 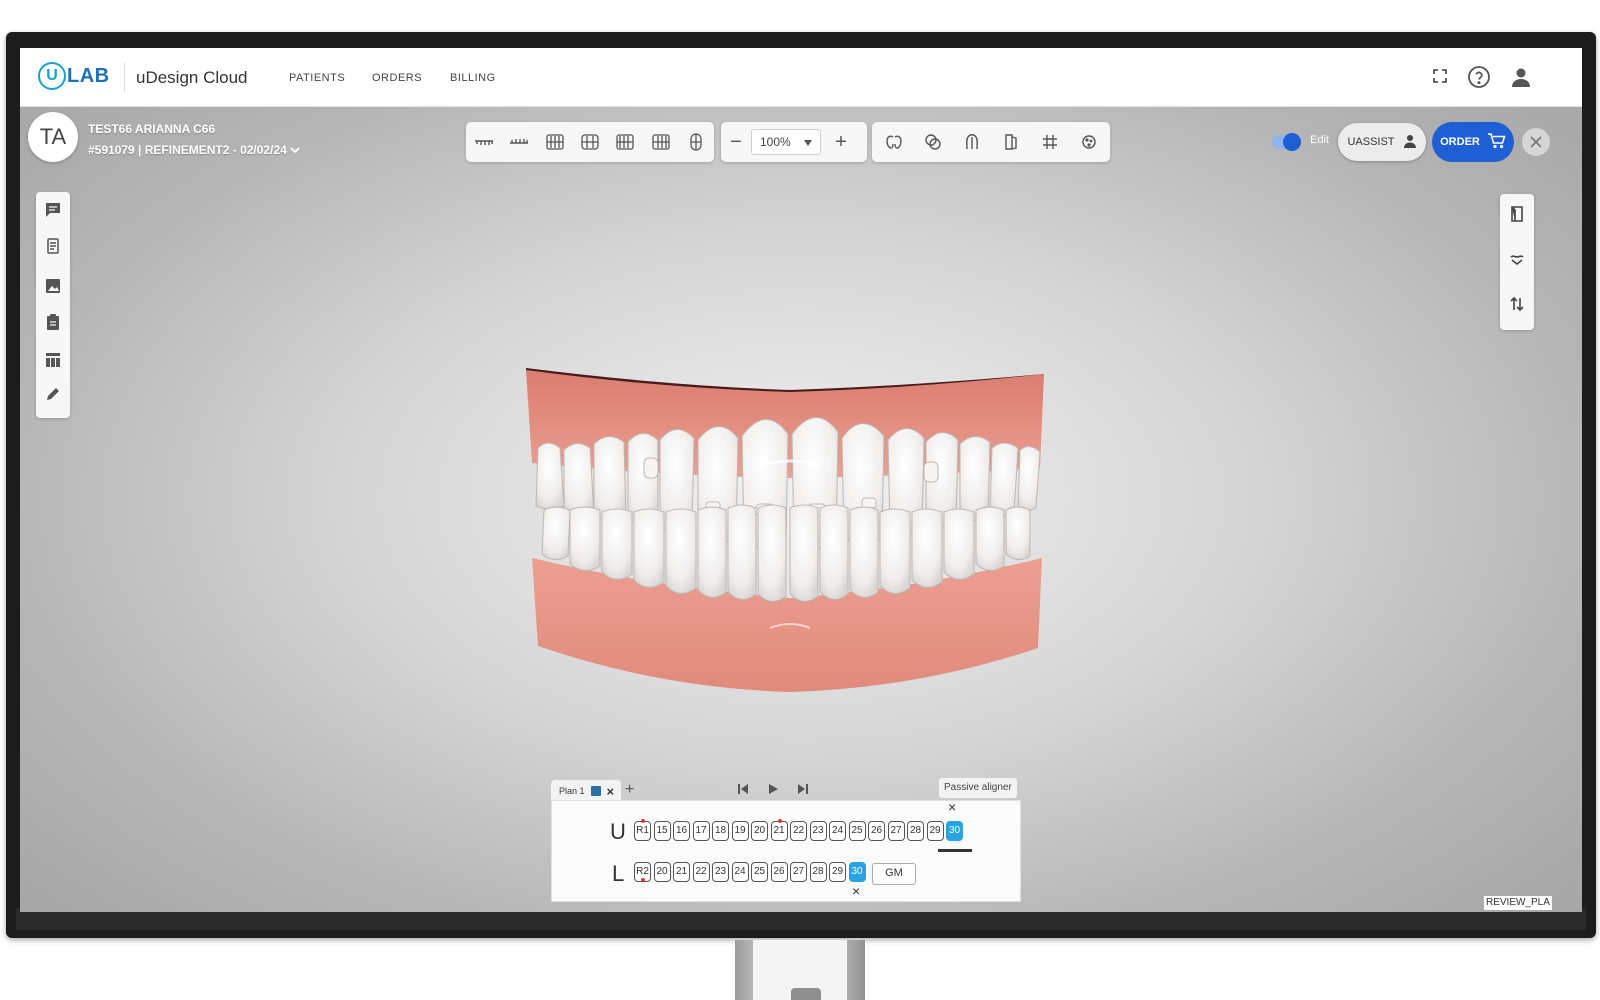 What do you see at coordinates (611, 791) in the screenshot?
I see `close-plan-icon: ×` at bounding box center [611, 791].